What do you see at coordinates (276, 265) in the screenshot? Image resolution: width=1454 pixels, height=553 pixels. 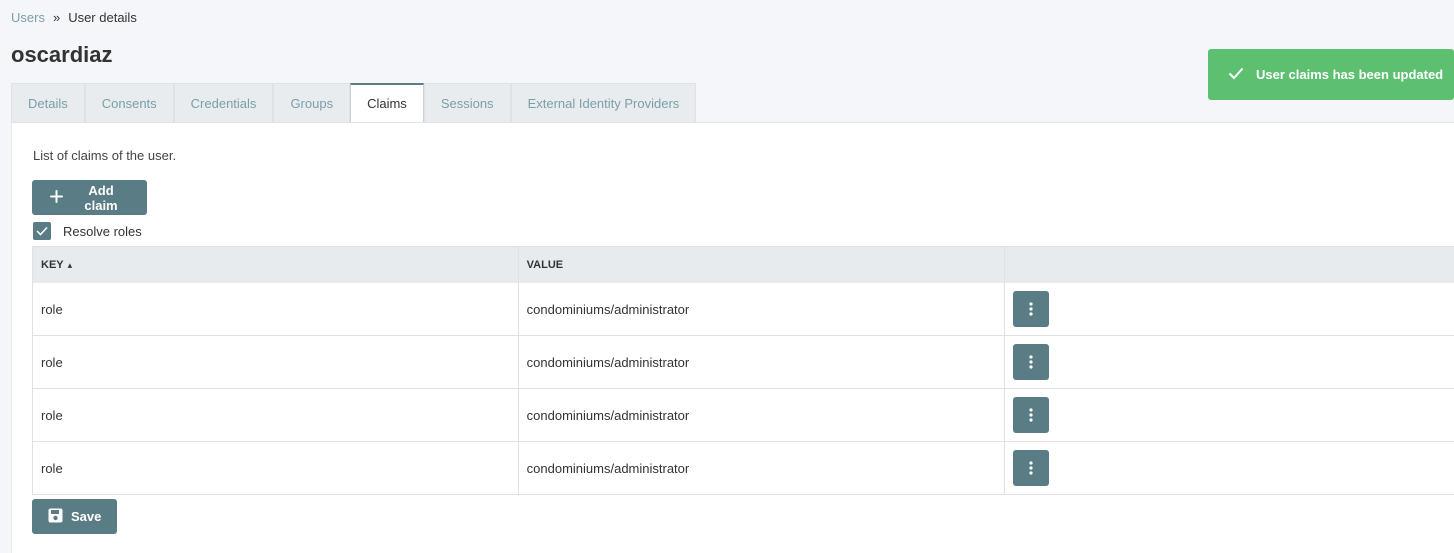 I see `column-header-key: KEY ▴` at bounding box center [276, 265].